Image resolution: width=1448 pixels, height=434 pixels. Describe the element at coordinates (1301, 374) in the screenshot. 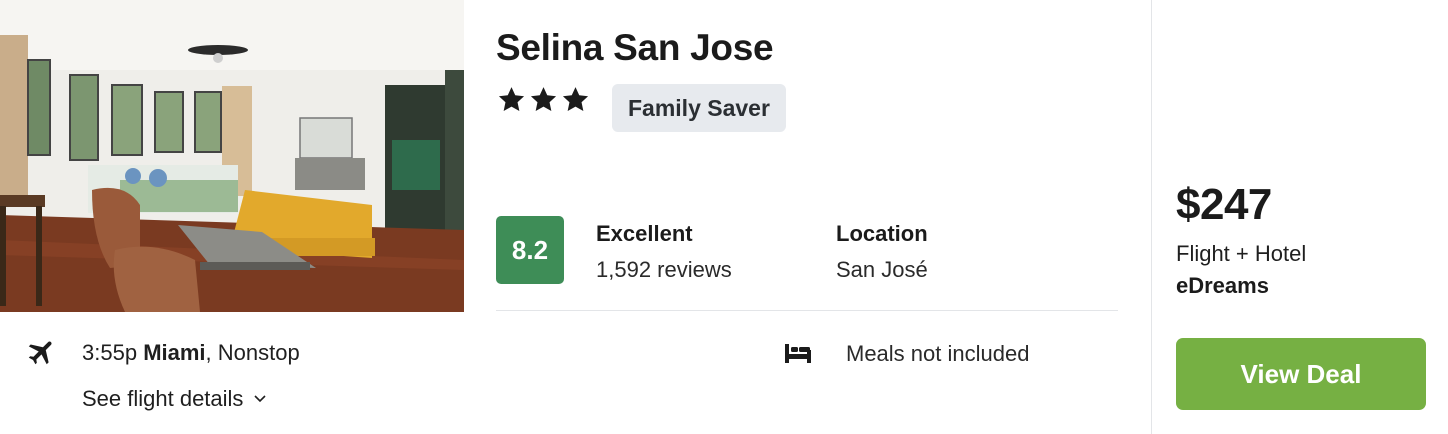

I see `view-deal-button: View Deal` at that location.